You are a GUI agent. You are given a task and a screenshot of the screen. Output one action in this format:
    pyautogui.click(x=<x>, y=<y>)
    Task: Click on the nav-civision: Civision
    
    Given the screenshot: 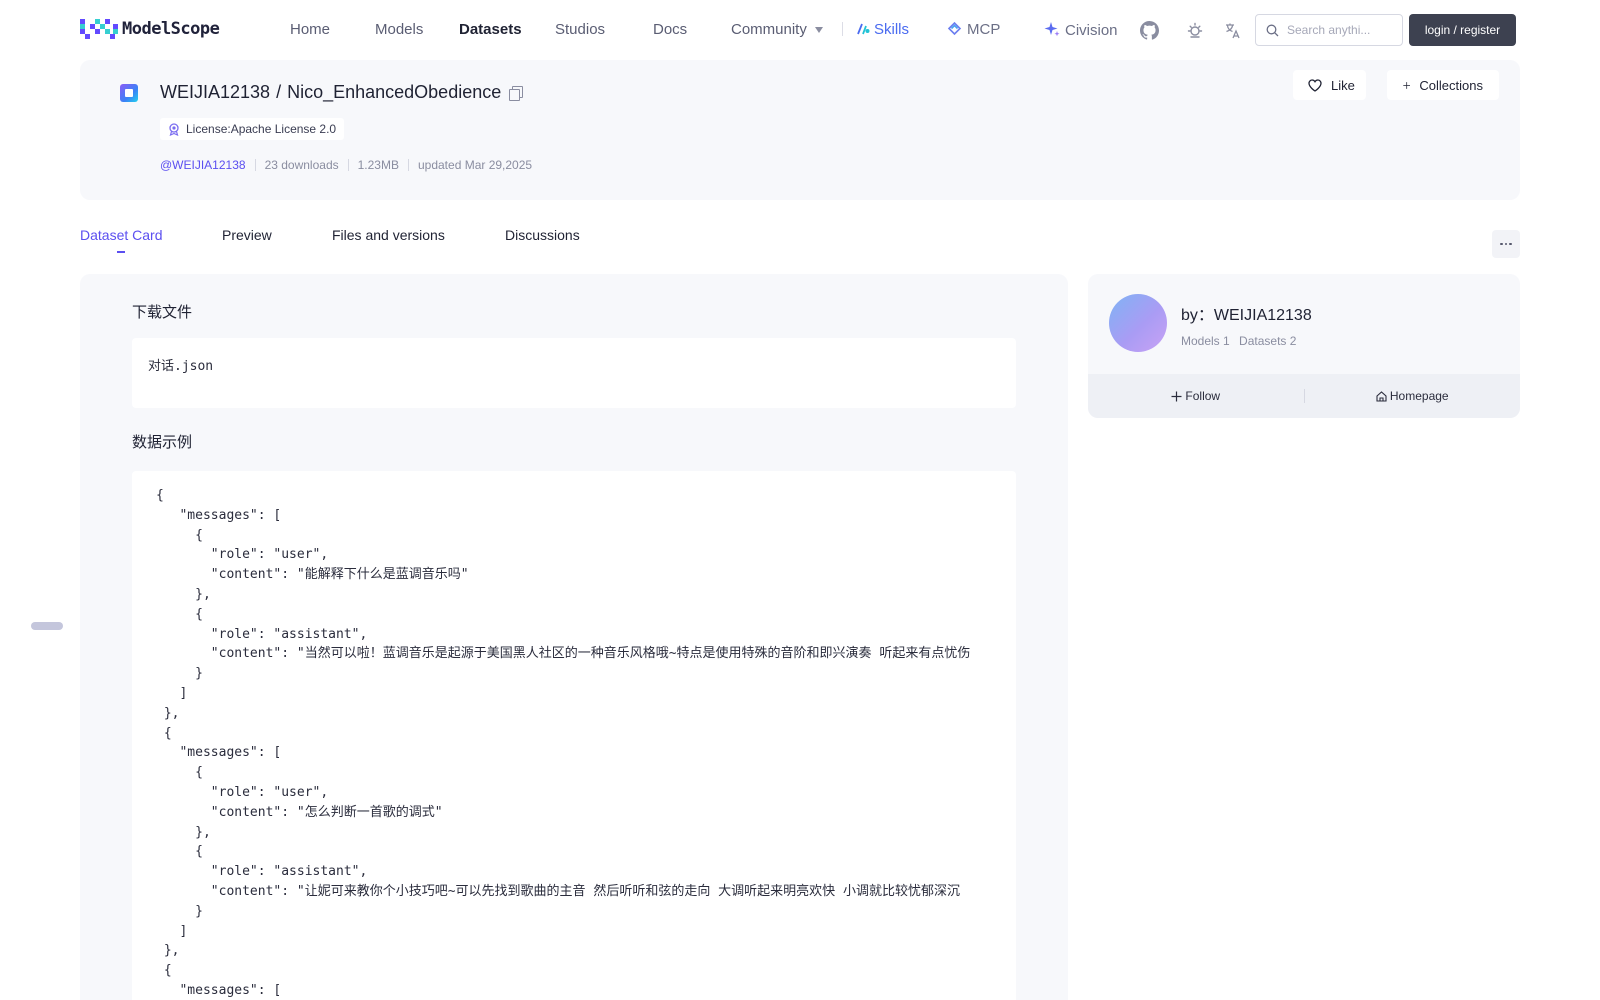 What is the action you would take?
    pyautogui.click(x=1081, y=30)
    